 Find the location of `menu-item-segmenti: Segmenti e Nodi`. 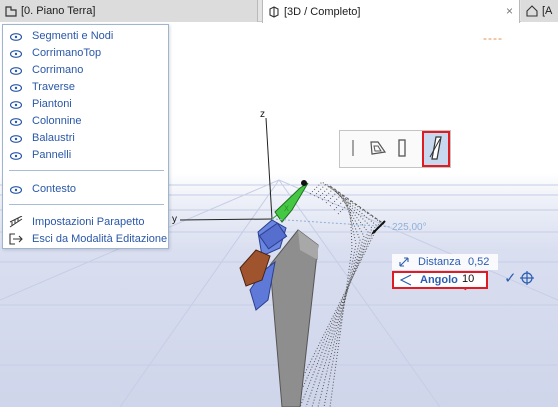

menu-item-segmenti: Segmenti e Nodi is located at coordinates (85, 35).